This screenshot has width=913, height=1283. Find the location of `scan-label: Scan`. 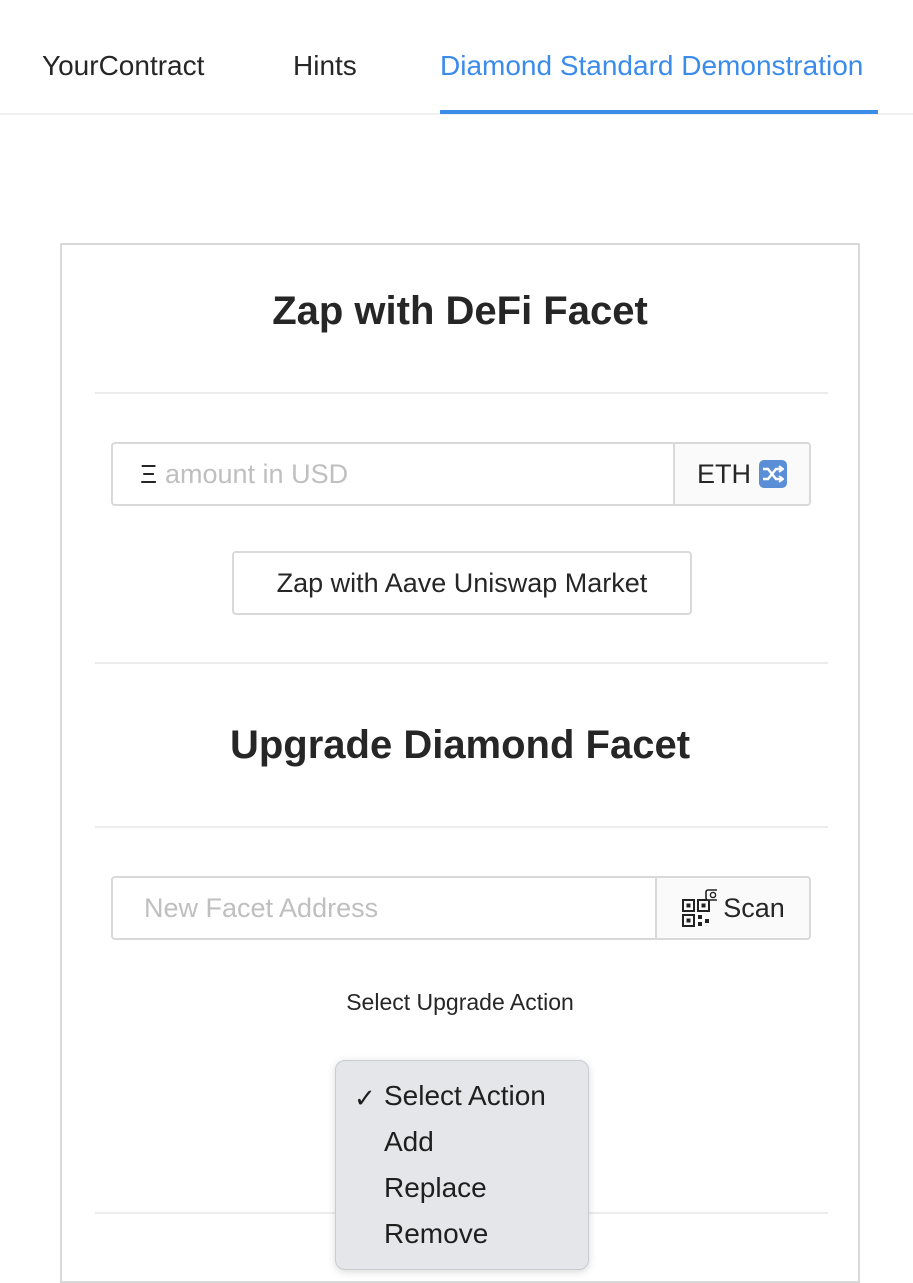

scan-label: Scan is located at coordinates (754, 907).